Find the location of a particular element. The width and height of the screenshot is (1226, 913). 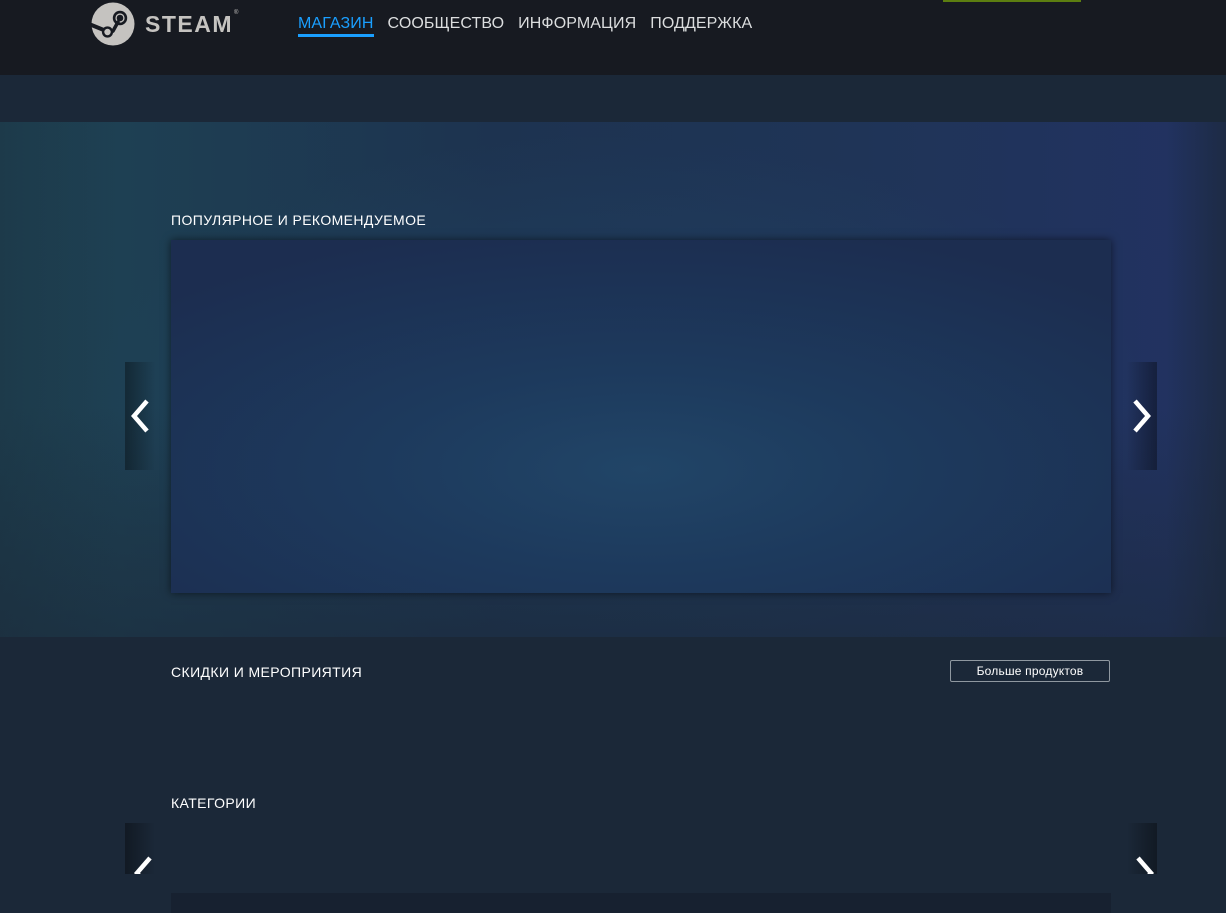

store-subheader-band is located at coordinates (613, 100).